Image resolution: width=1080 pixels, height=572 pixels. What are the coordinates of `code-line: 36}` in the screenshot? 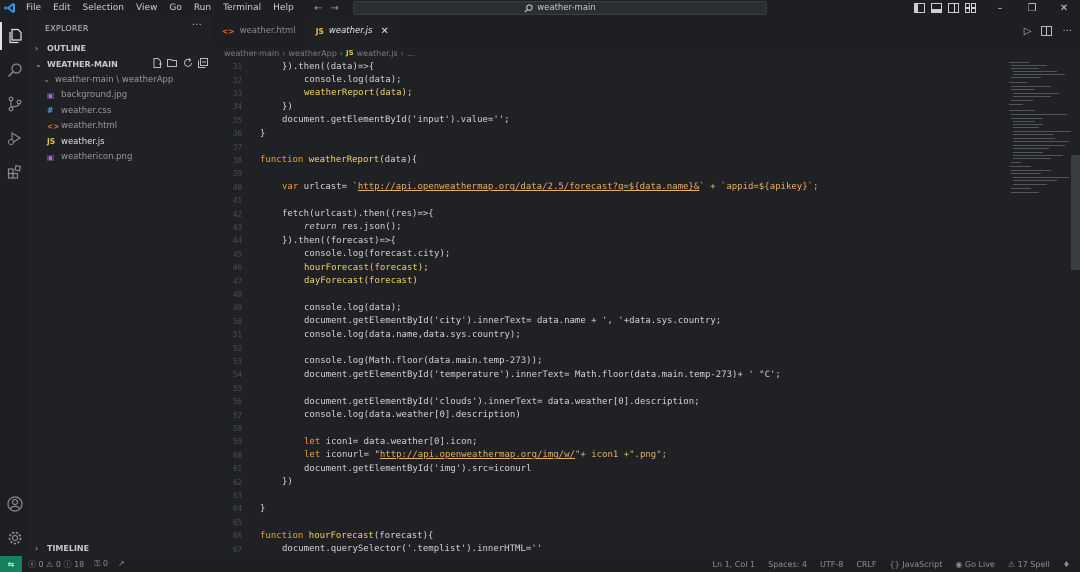 It's located at (249, 133).